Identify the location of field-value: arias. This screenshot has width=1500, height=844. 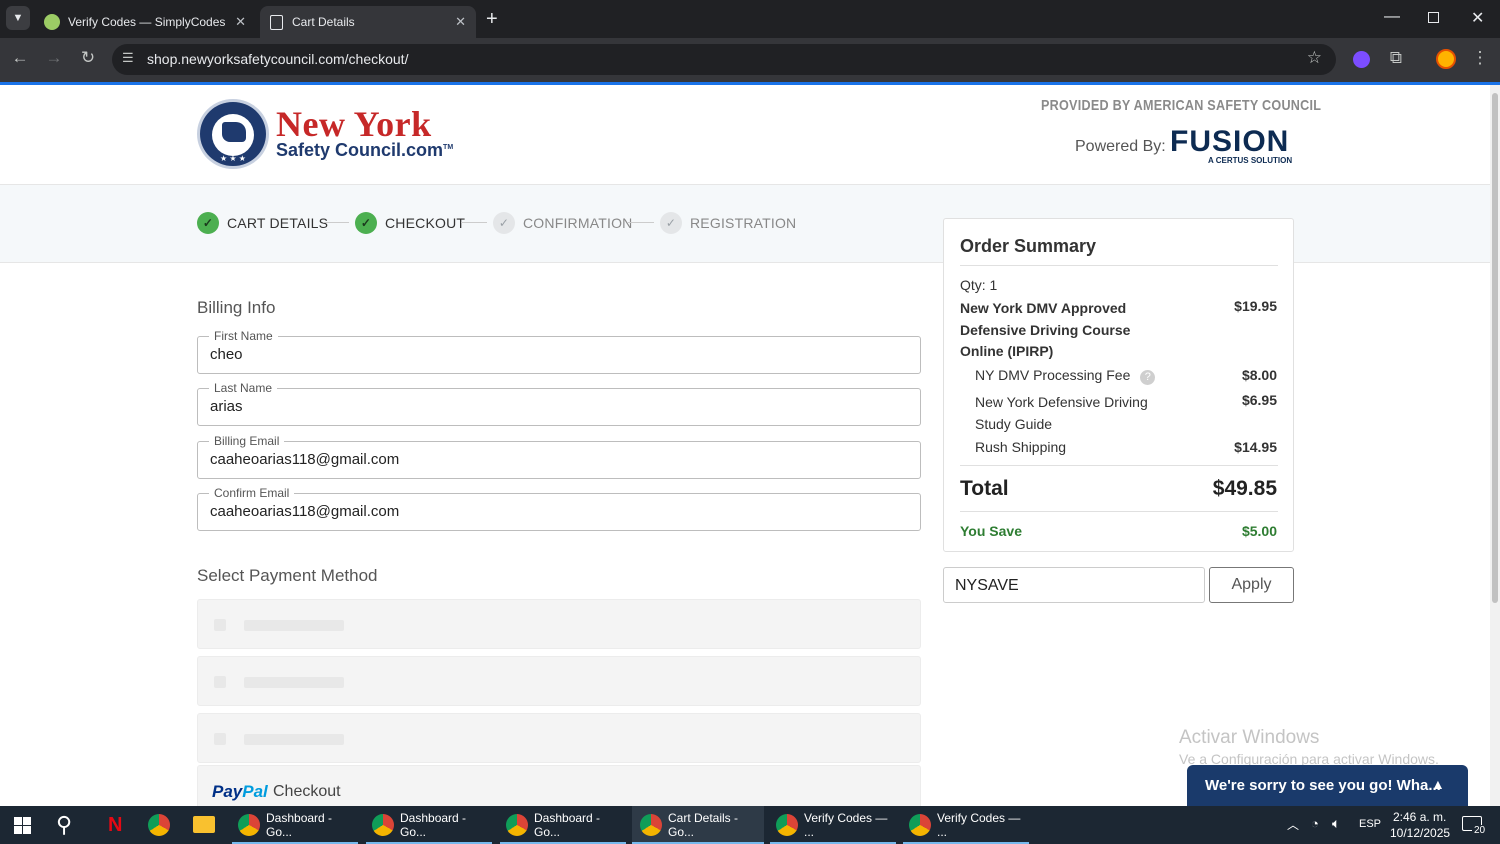
(226, 406).